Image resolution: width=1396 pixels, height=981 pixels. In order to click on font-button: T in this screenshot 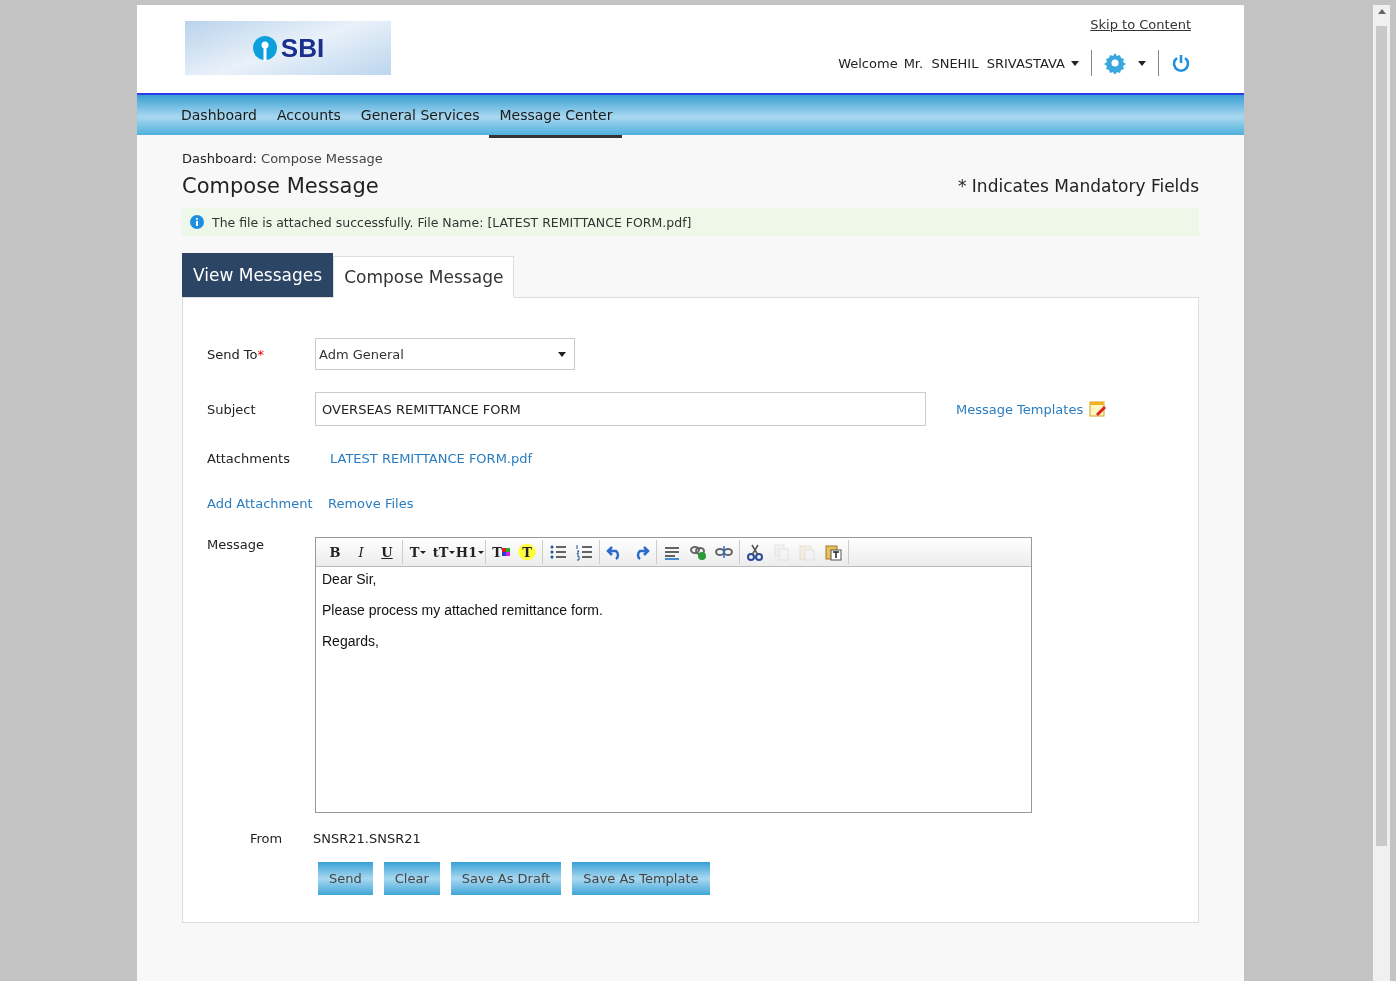, I will do `click(418, 552)`.